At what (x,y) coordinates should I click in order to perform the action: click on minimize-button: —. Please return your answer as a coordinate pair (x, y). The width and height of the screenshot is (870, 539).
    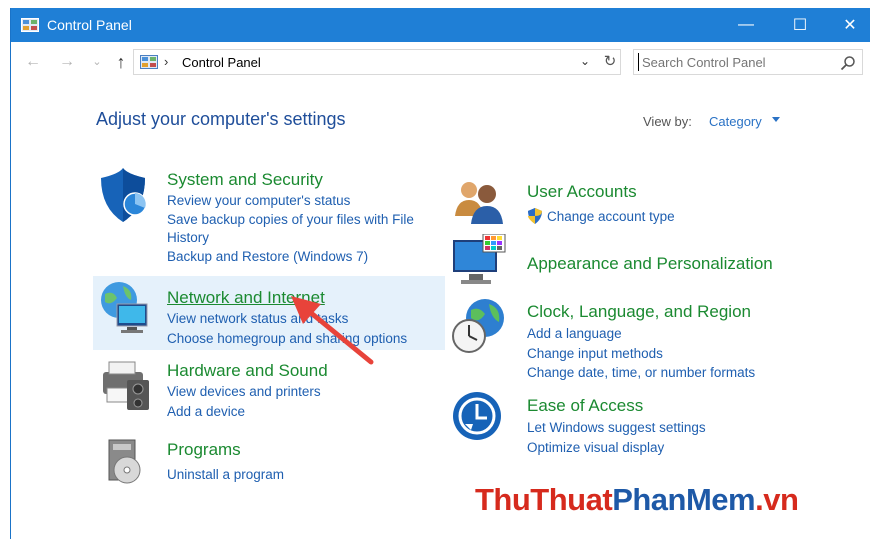
    Looking at the image, I should click on (746, 25).